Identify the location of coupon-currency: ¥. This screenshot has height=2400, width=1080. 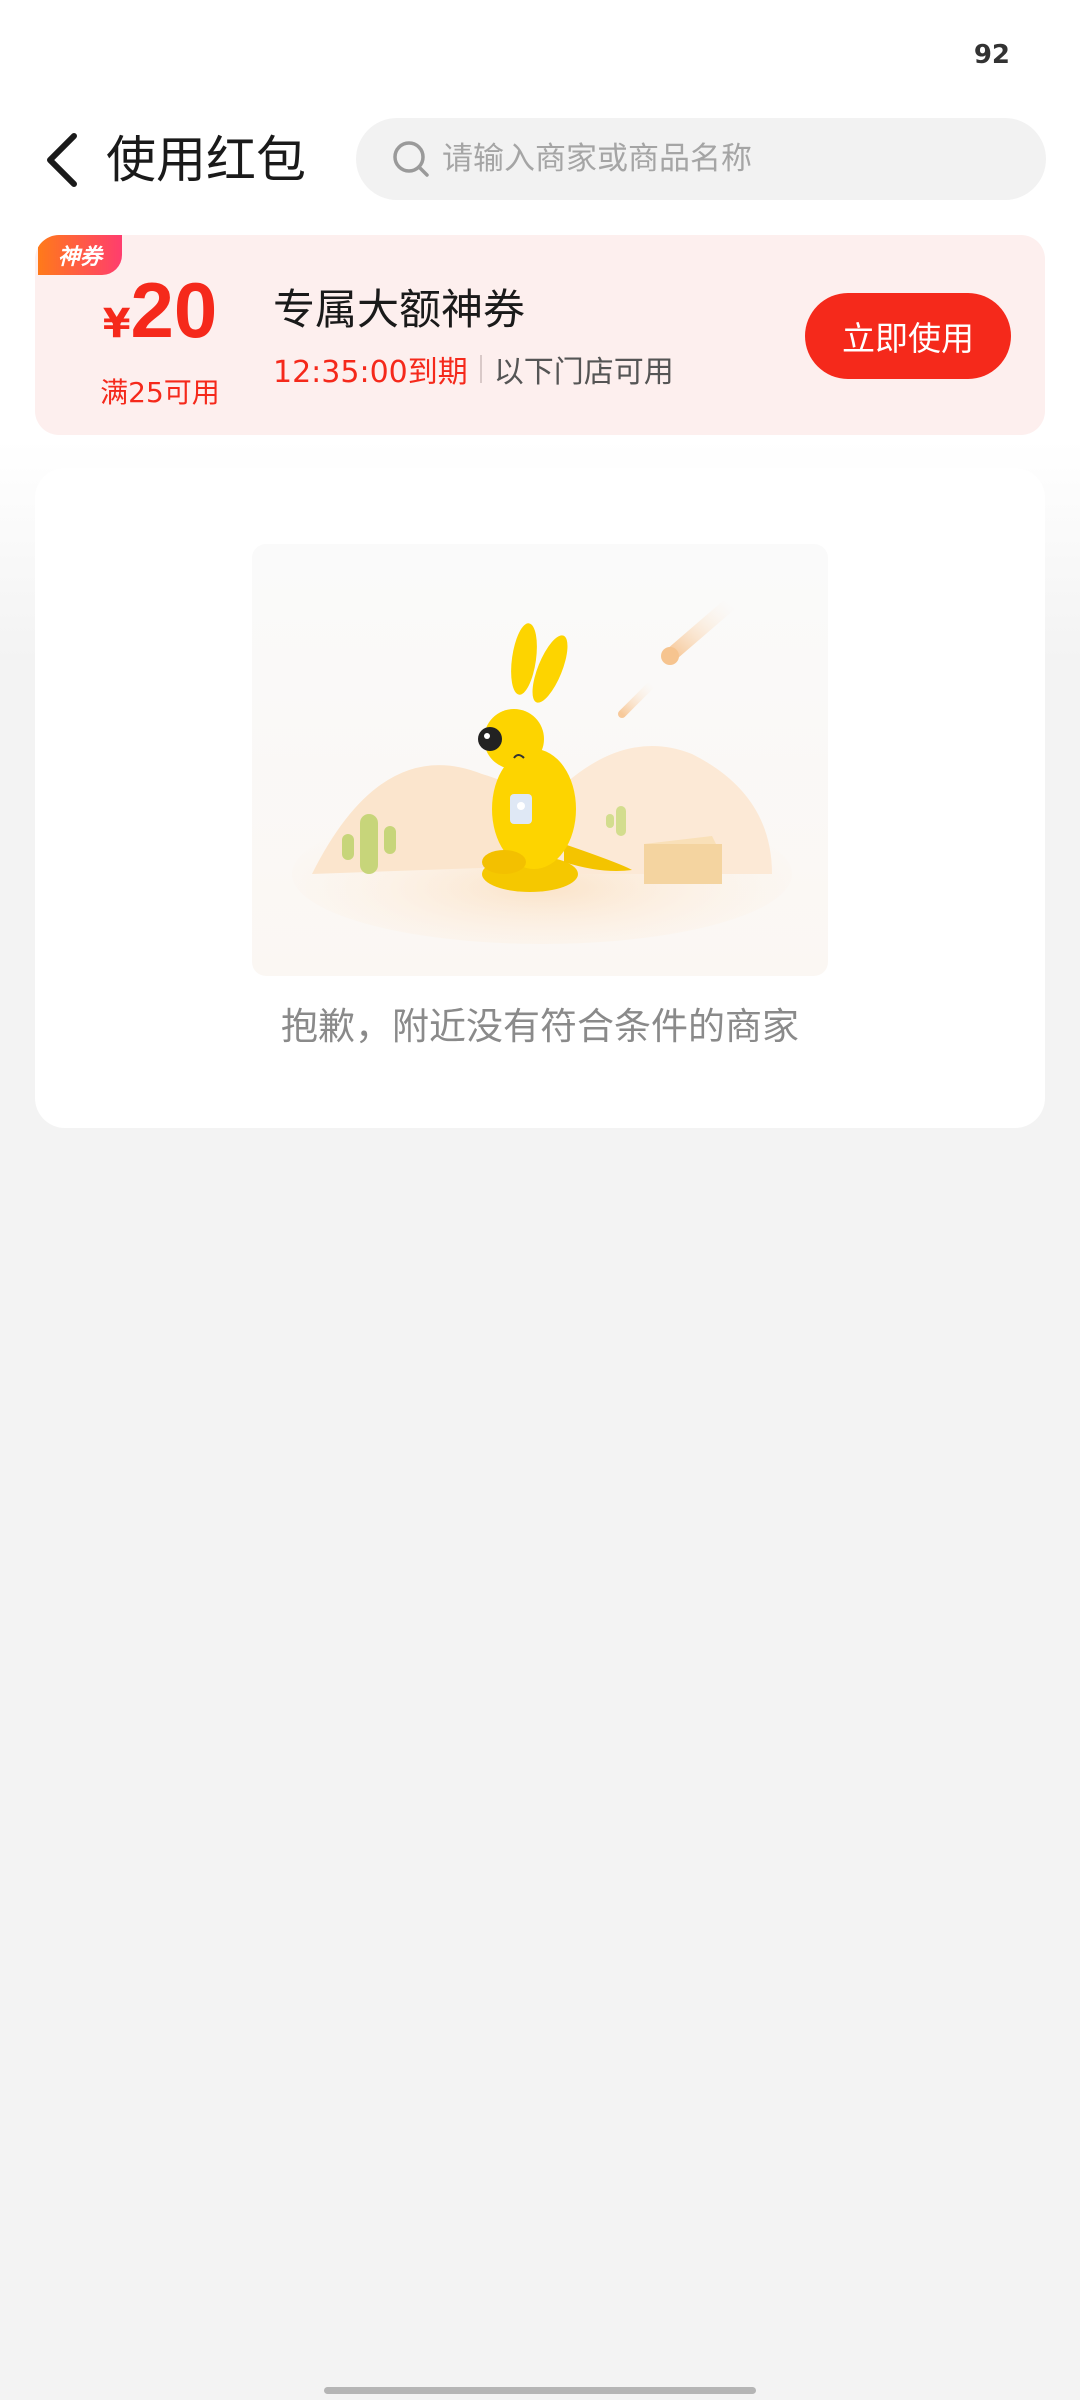
(116, 324).